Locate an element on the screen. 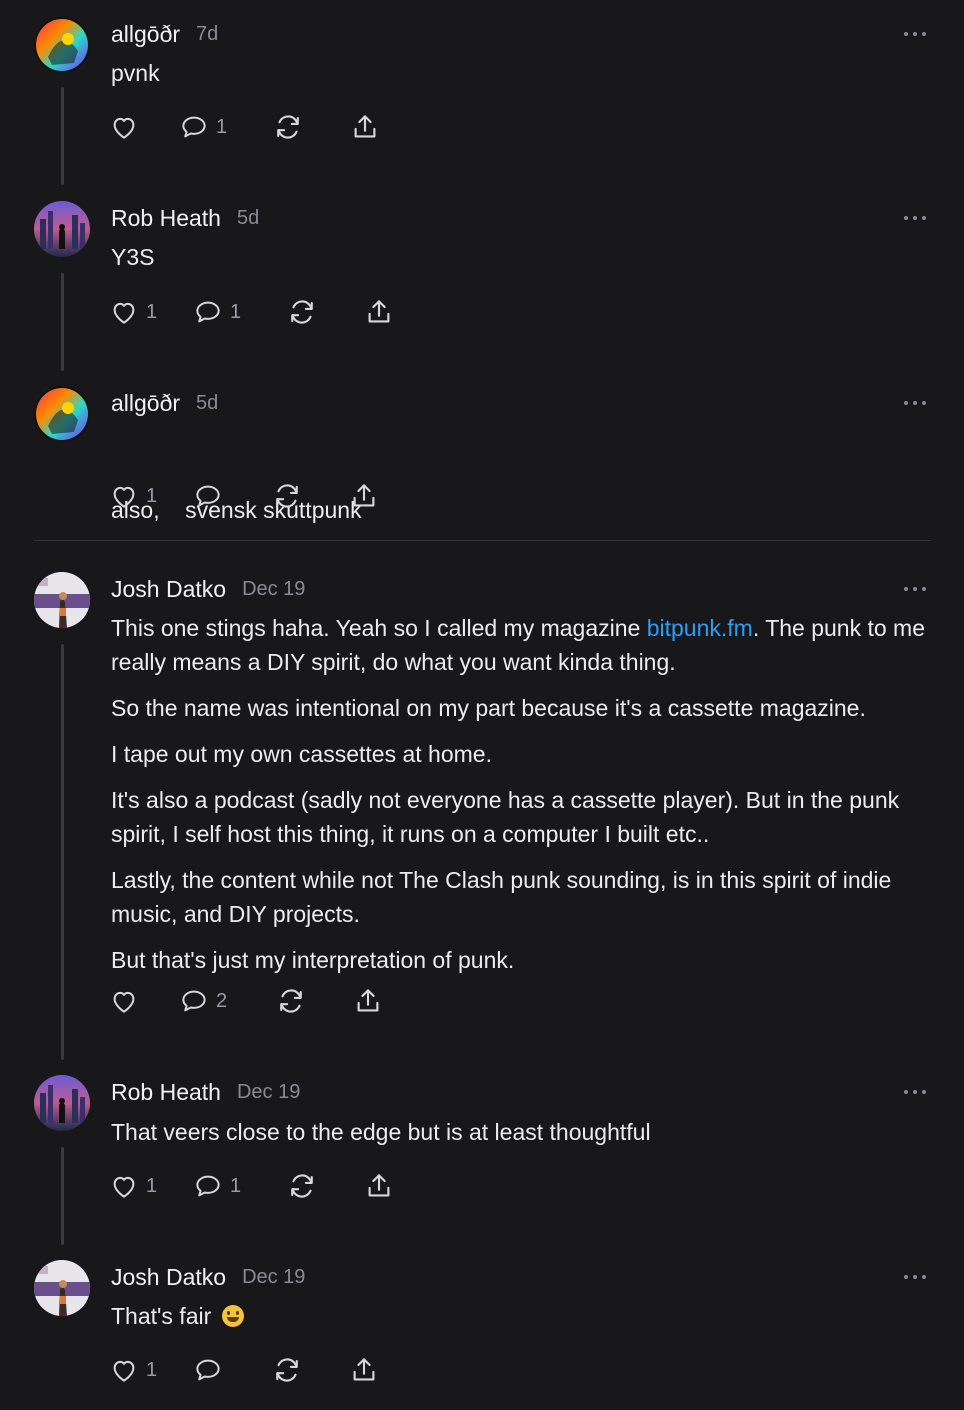  comment-header: allgōðr 5d is located at coordinates (164, 403).